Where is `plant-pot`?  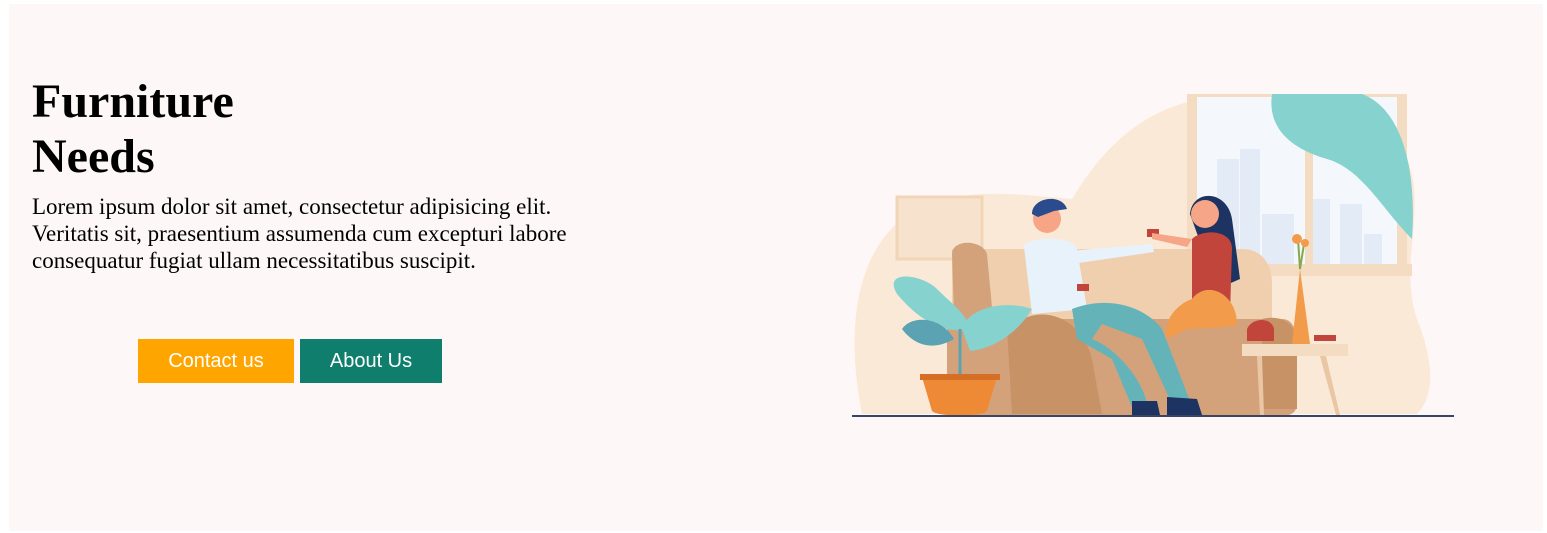 plant-pot is located at coordinates (959, 396).